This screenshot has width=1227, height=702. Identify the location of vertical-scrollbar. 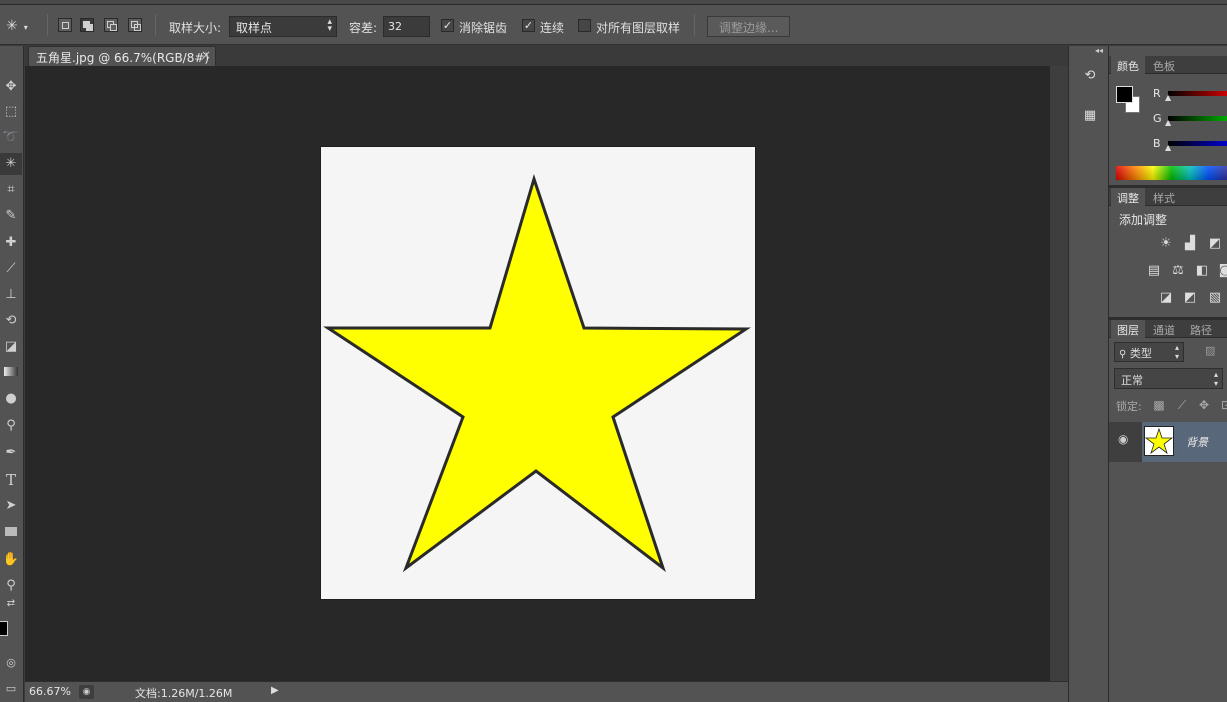
(1059, 373).